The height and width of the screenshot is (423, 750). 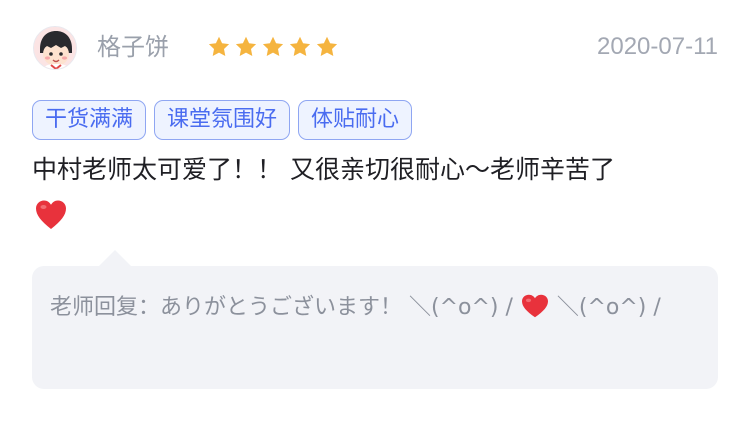 What do you see at coordinates (323, 169) in the screenshot?
I see `comment-text: 中村老师太可爱了！！ 又很亲切很耐心～老师辛苦了` at bounding box center [323, 169].